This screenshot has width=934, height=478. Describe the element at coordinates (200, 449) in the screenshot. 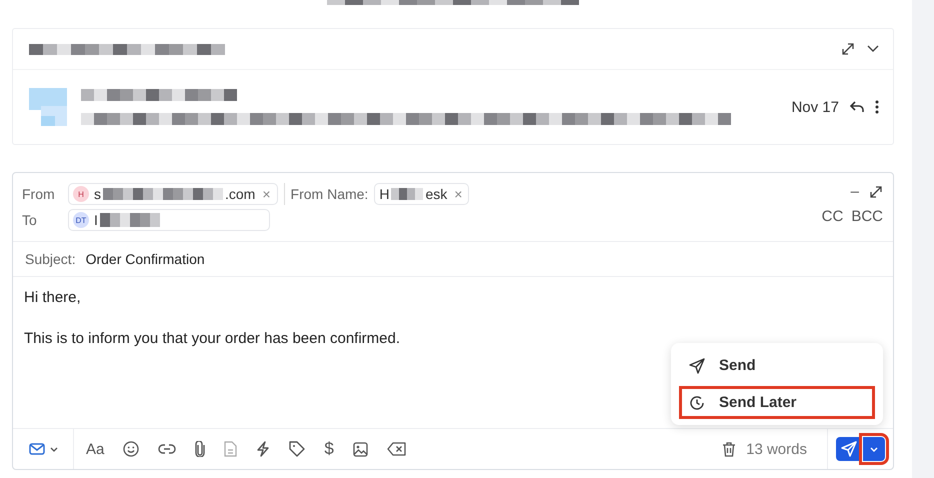

I see `attachment-icon` at that location.